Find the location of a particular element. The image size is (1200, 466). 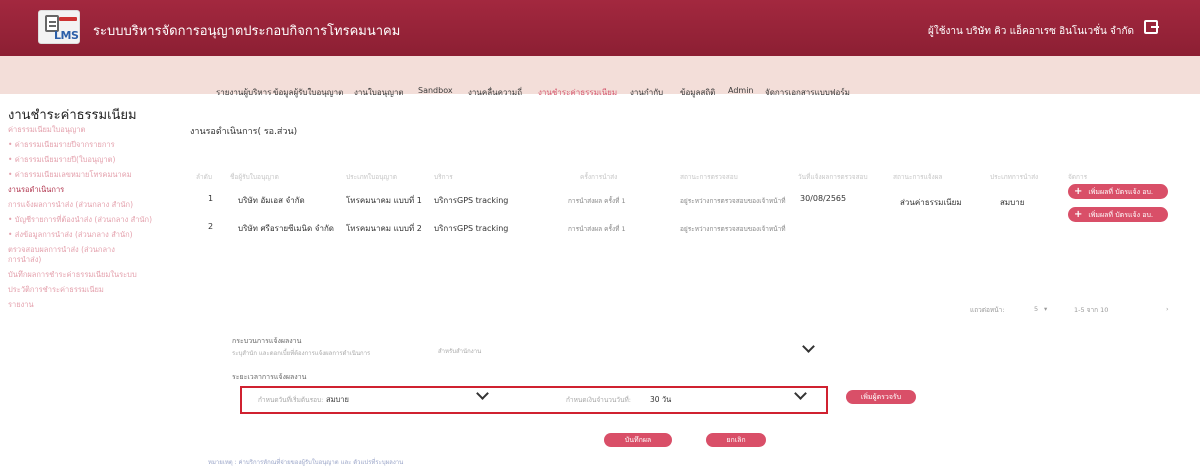

section-title: งานรอดำเนินการ( รอ.ส่วน) is located at coordinates (244, 132).